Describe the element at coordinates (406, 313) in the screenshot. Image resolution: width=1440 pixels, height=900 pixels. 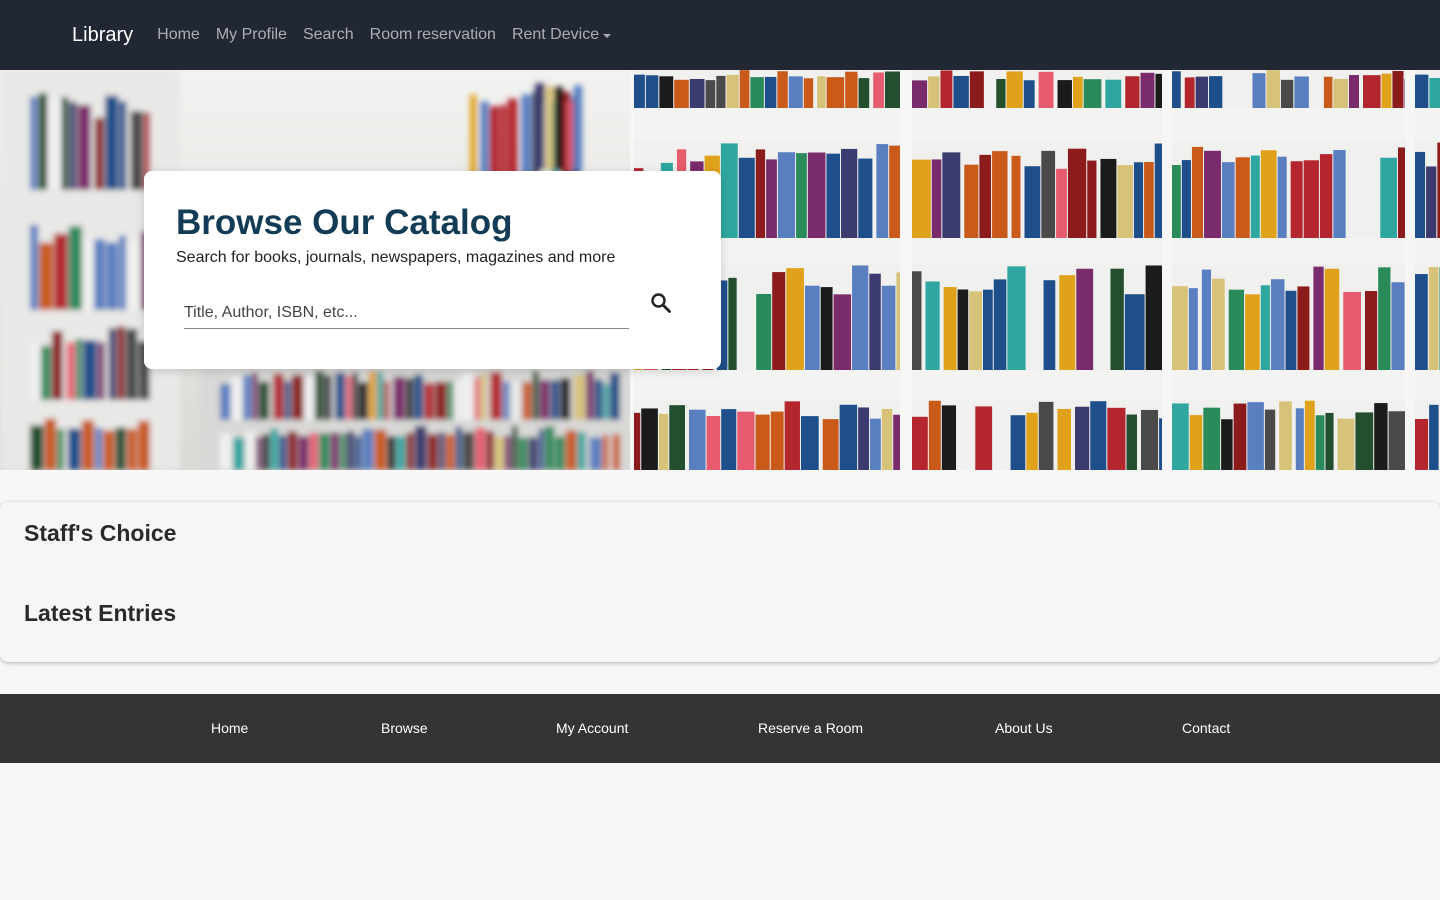
I see `catalog-search-input` at that location.